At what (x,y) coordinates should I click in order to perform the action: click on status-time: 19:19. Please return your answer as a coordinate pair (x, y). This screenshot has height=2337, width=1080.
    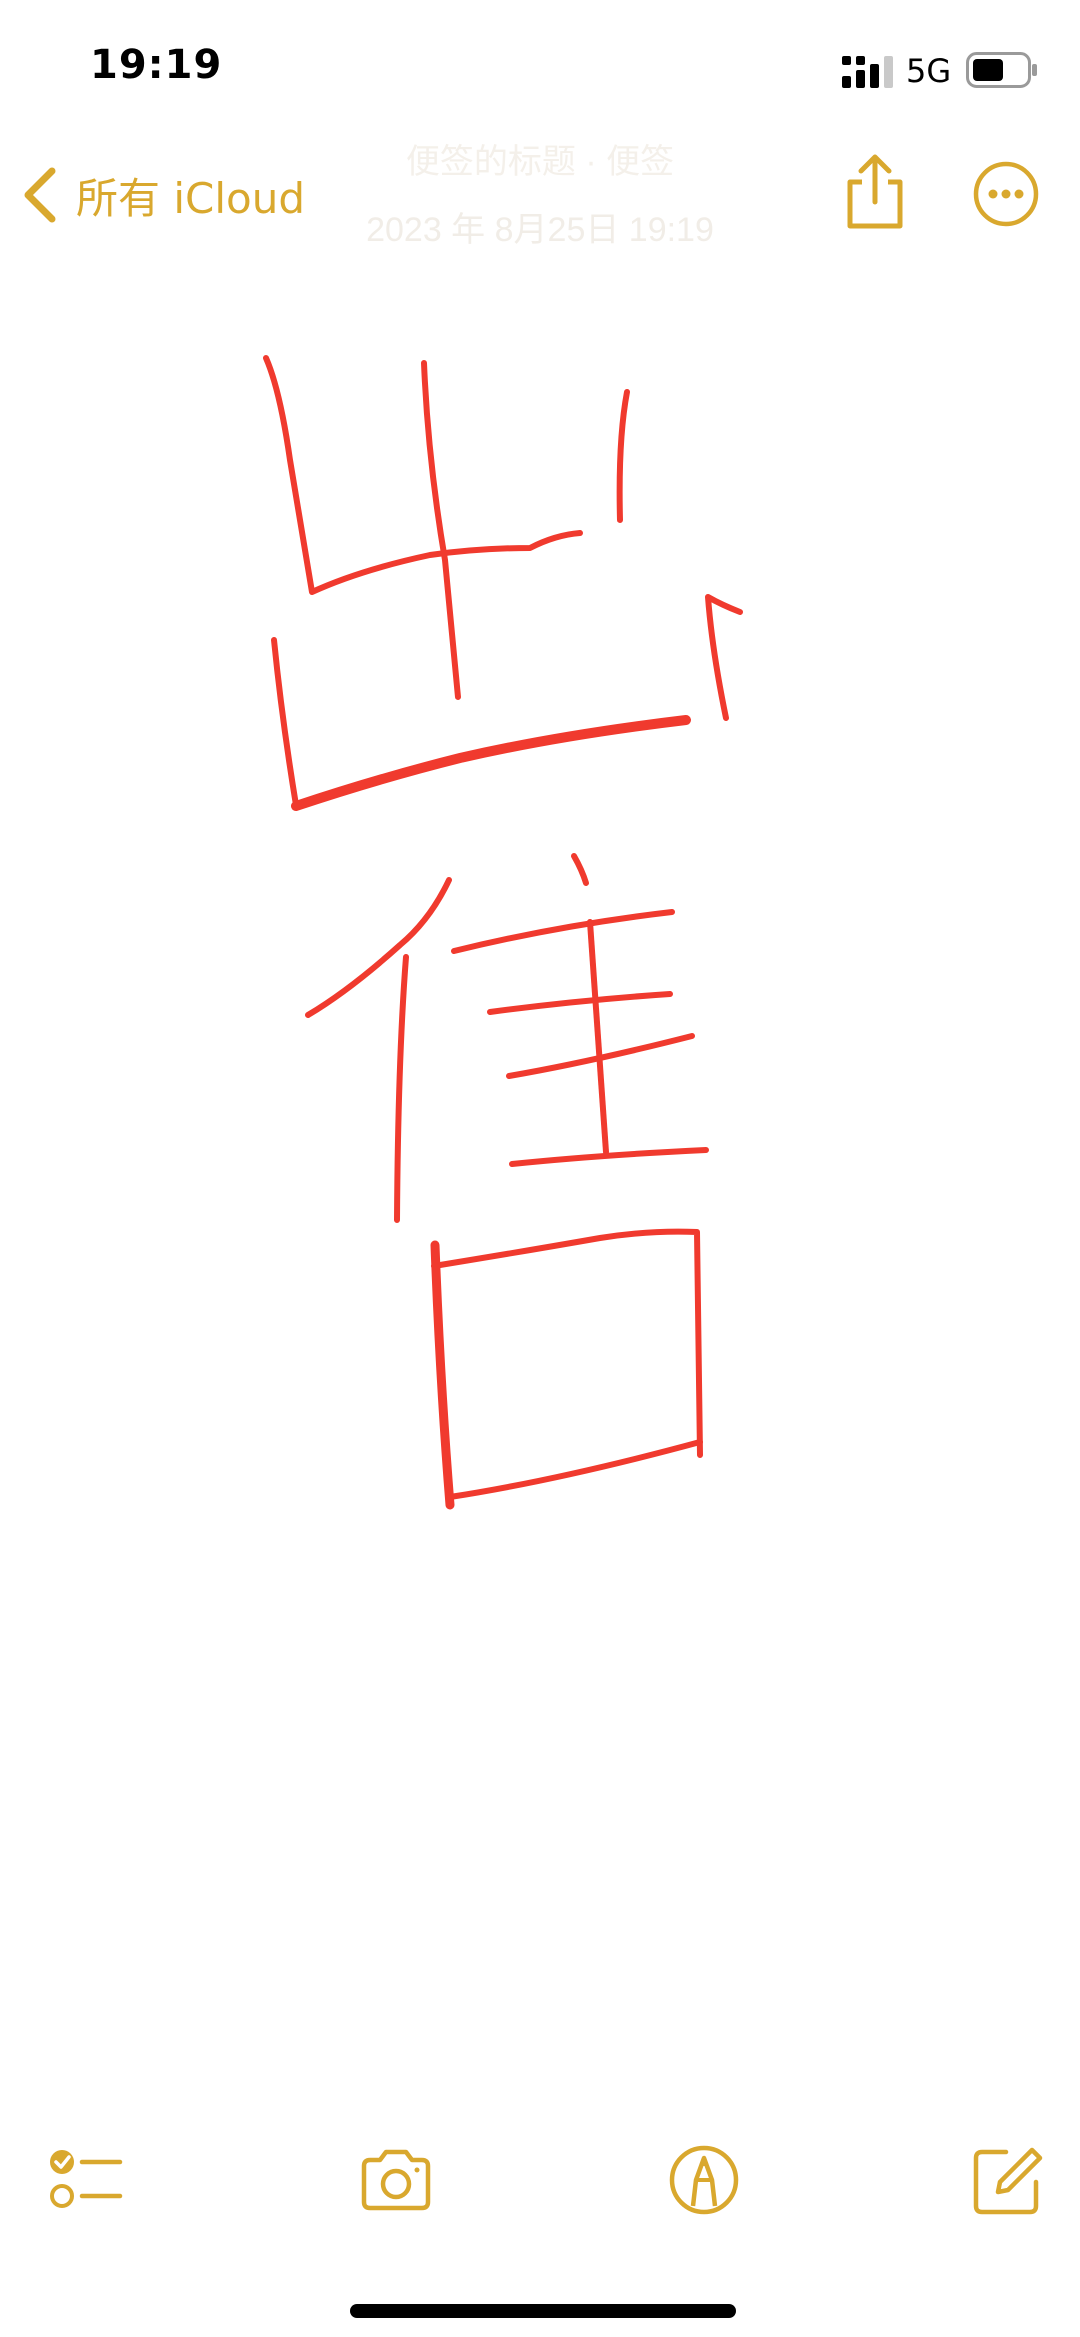
    Looking at the image, I should click on (156, 65).